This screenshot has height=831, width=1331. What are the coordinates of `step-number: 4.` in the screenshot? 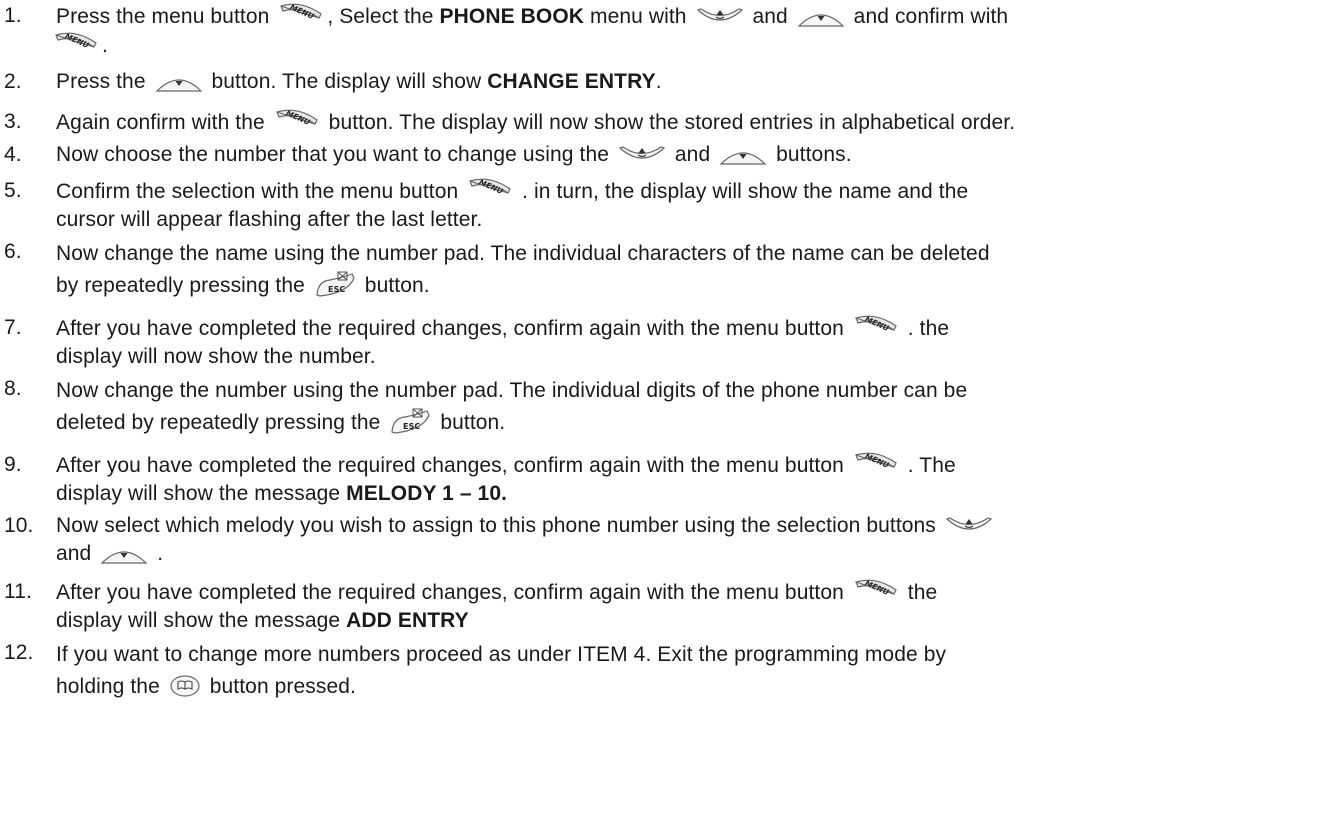 It's located at (13, 154).